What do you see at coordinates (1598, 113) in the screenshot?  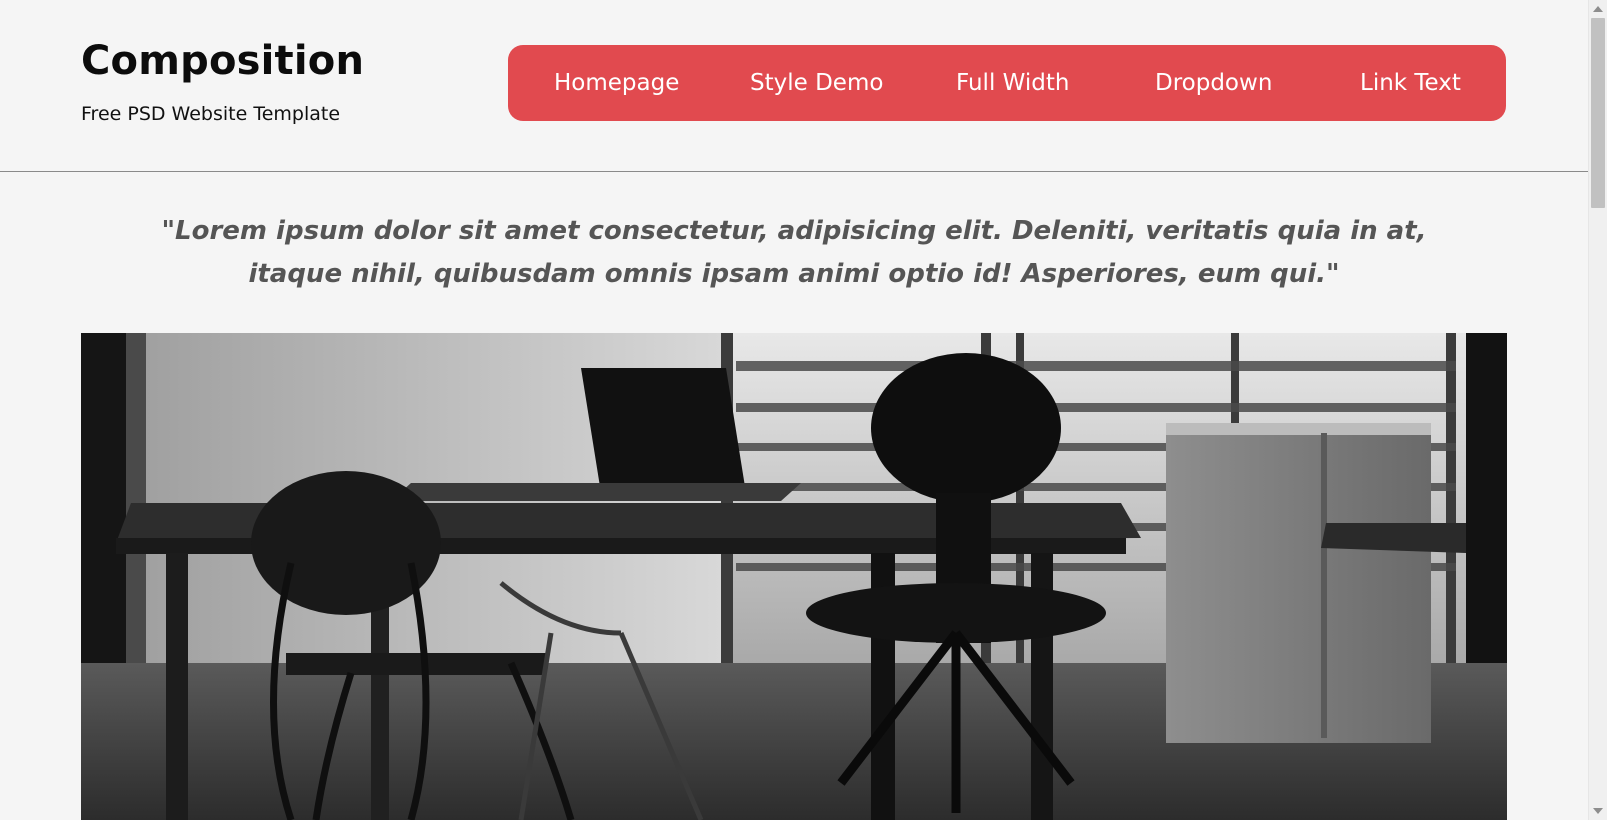 I see `scrollbar-thumb` at bounding box center [1598, 113].